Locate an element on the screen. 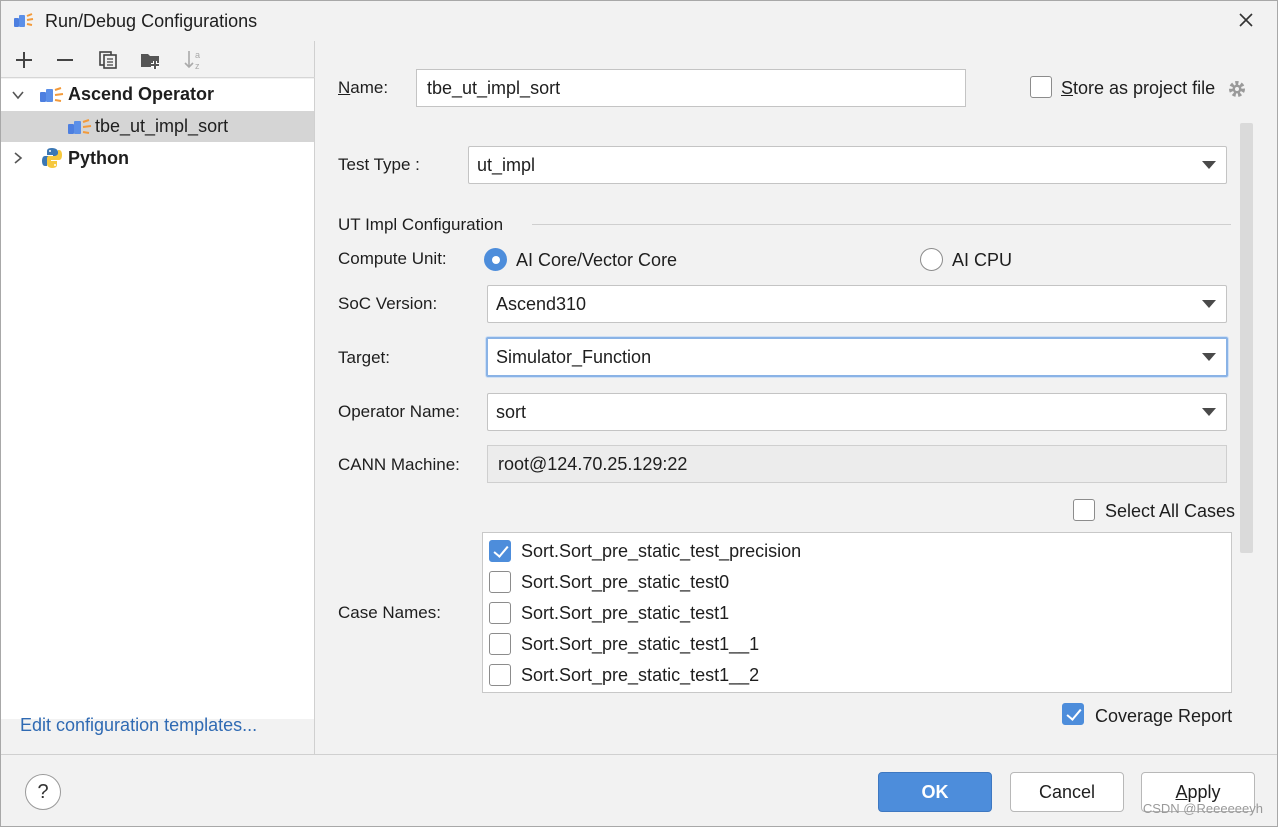  operator-name-dropdown: sort is located at coordinates (857, 412).